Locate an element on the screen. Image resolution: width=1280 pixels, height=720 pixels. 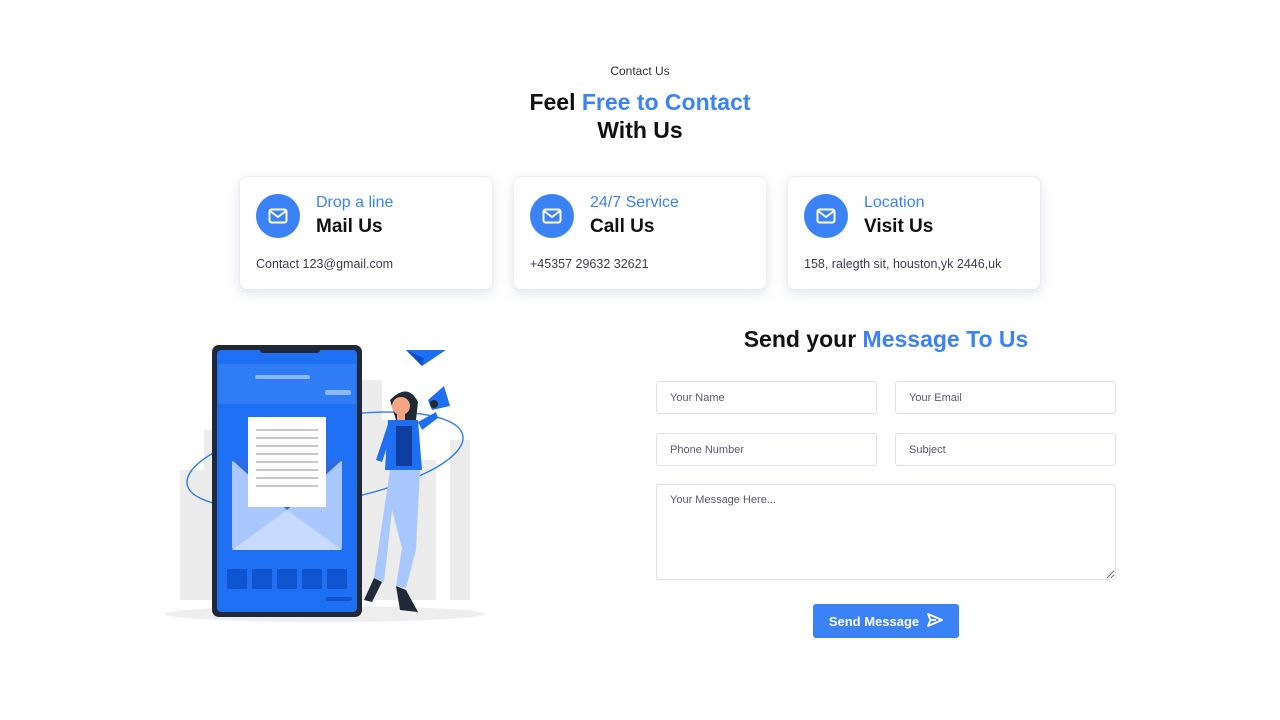
page-title: Feel Free to Contact With Us is located at coordinates (640, 116).